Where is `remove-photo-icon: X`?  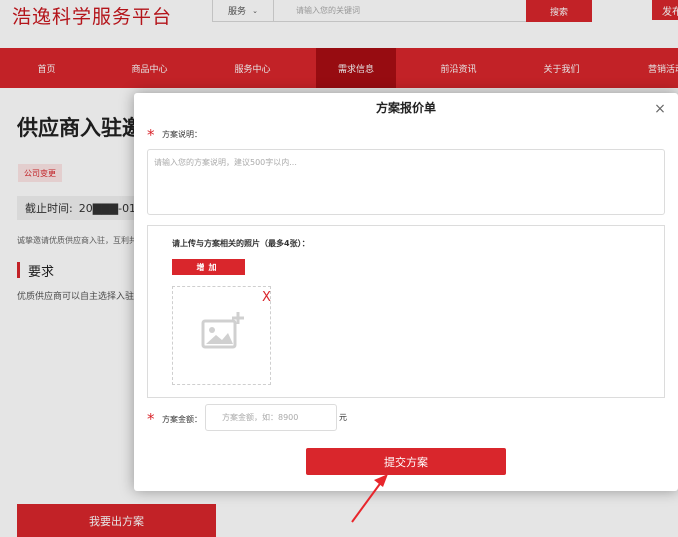 remove-photo-icon: X is located at coordinates (266, 297).